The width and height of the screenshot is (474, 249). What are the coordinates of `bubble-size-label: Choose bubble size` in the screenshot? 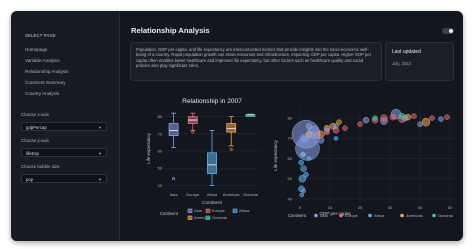 It's located at (40, 166).